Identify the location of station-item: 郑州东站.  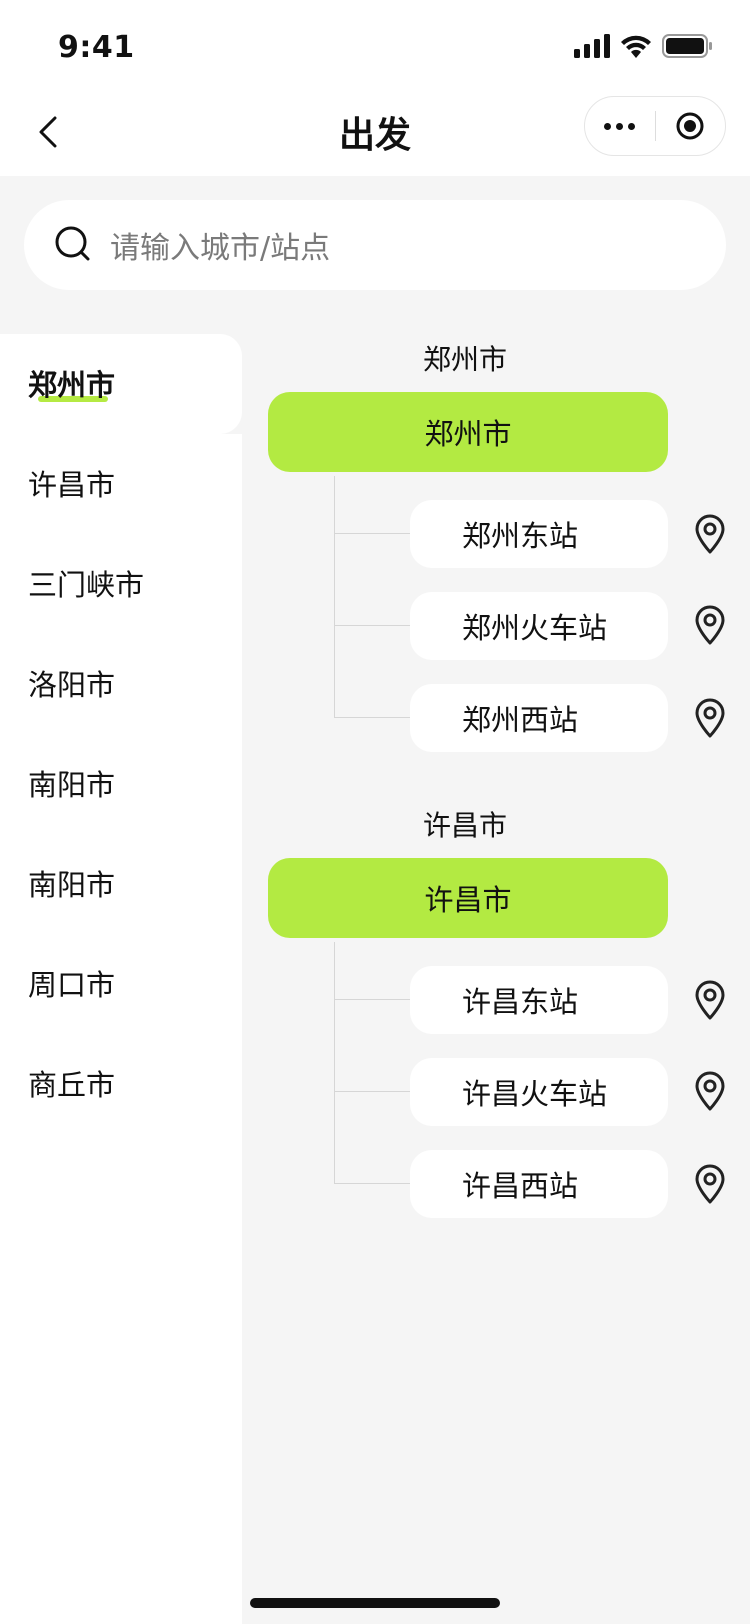
(539, 534).